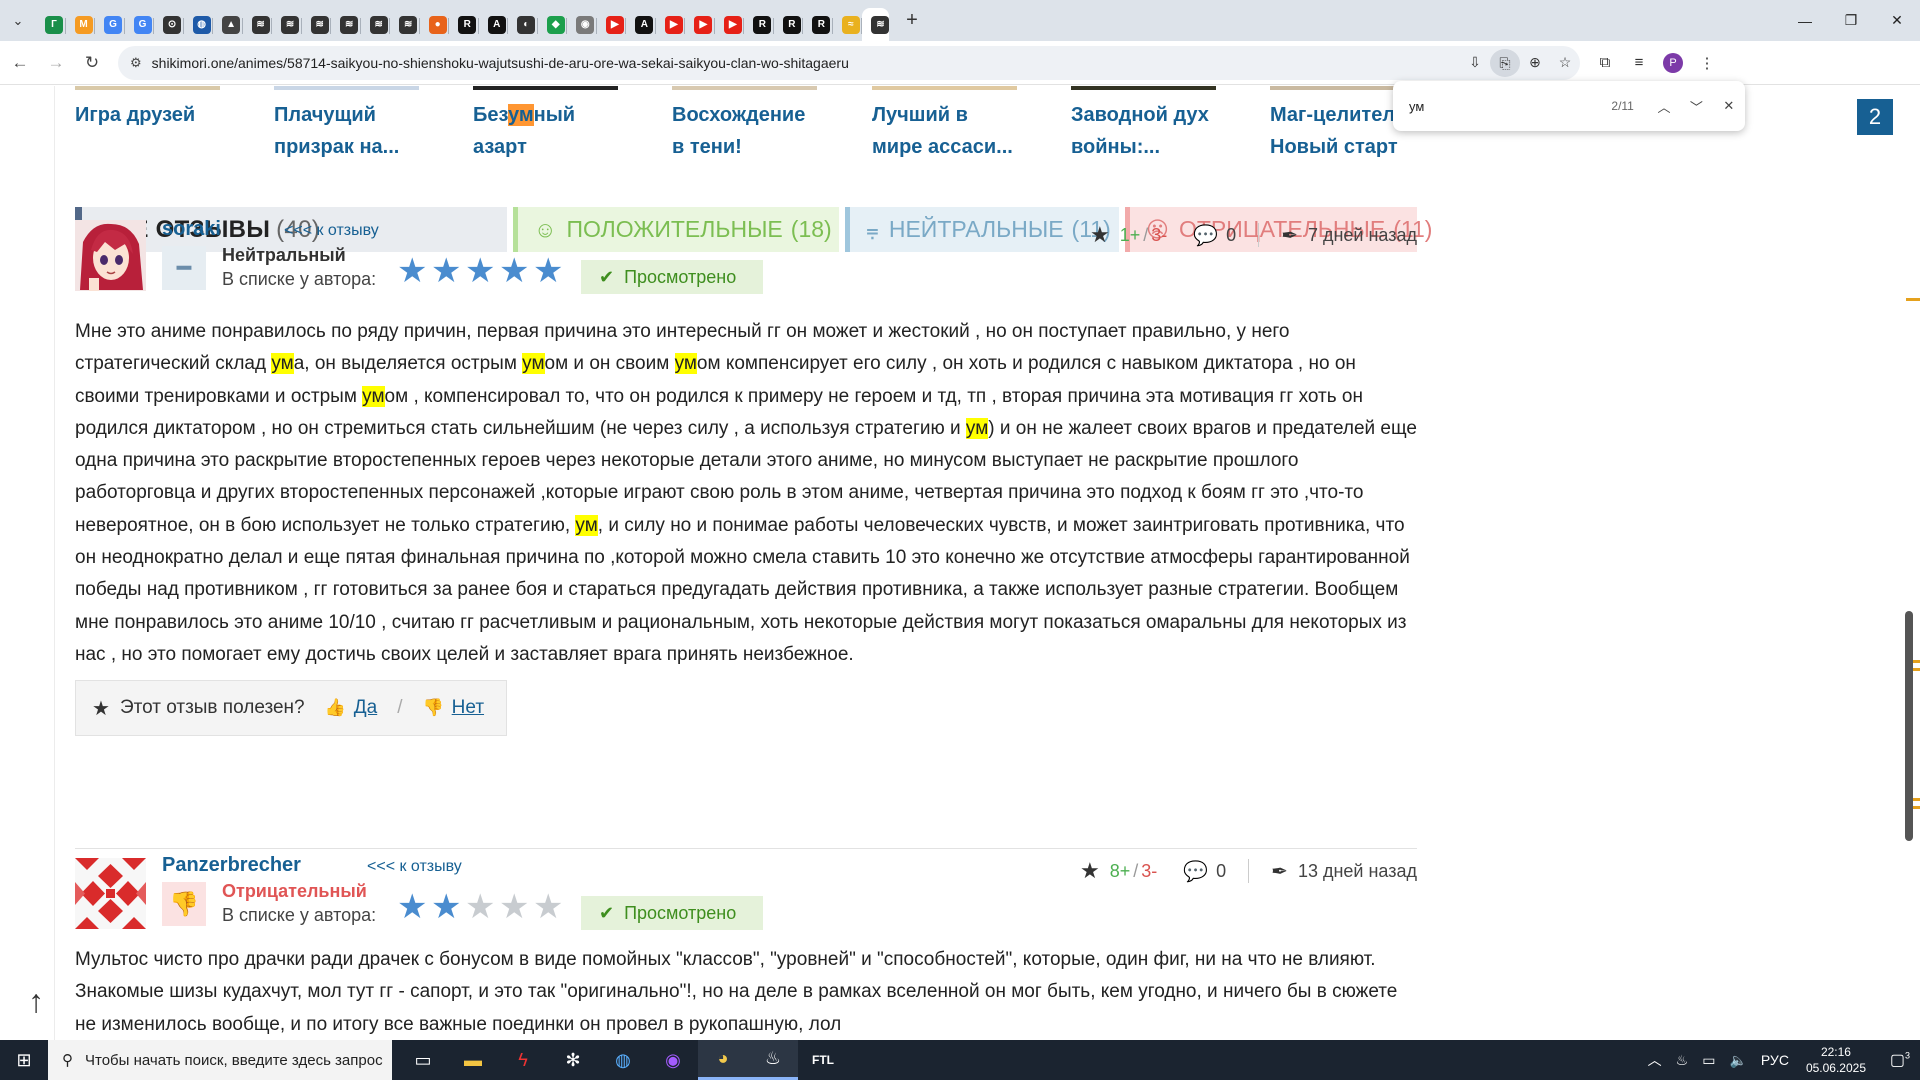 The image size is (1920, 1080). What do you see at coordinates (553, 25) in the screenshot?
I see `browser-tab: ◆Пл` at bounding box center [553, 25].